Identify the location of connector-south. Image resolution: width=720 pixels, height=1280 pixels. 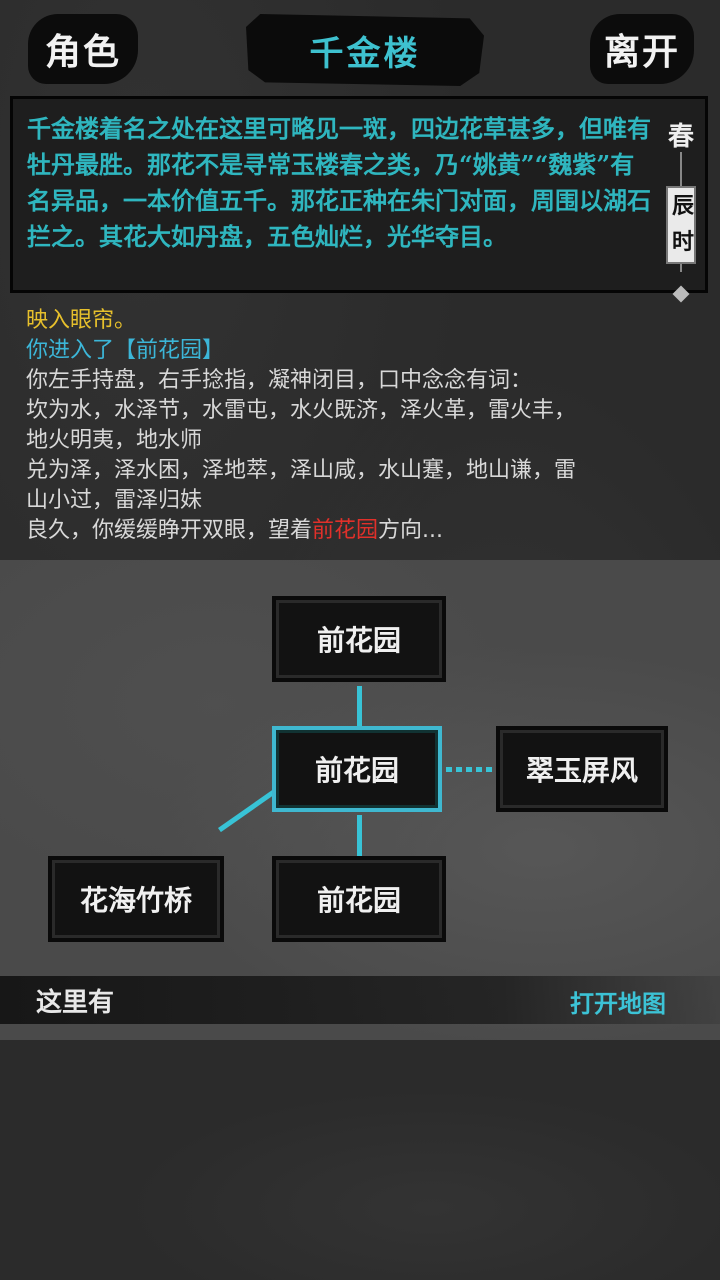
(359, 836).